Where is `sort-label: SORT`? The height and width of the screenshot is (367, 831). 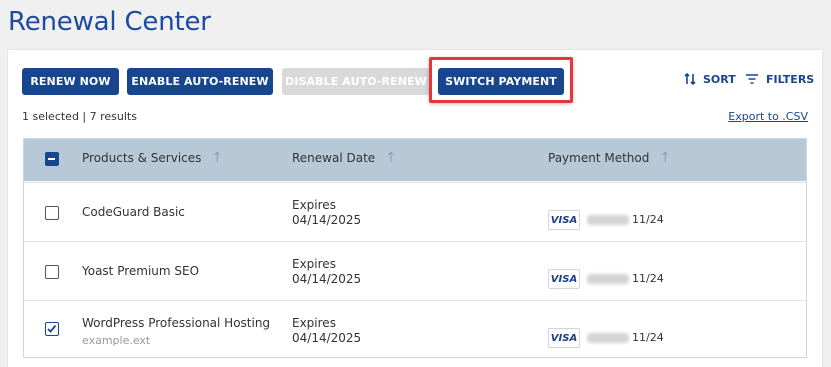
sort-label: SORT is located at coordinates (719, 79).